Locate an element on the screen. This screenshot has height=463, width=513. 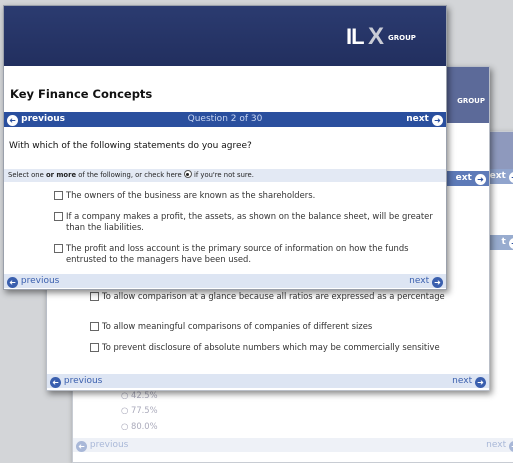
logo-group-text: GROUP is located at coordinates (471, 101).